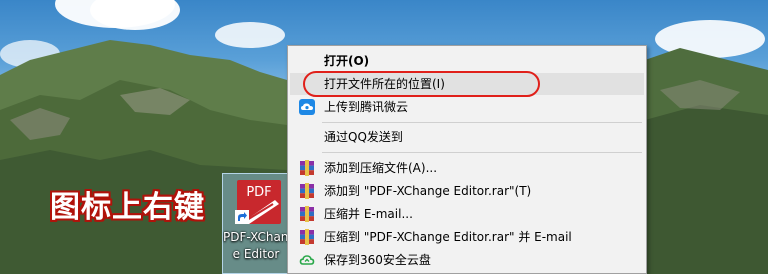 This screenshot has height=274, width=768. Describe the element at coordinates (366, 107) in the screenshot. I see `menu-item-label: 上传到腾讯微云` at that location.